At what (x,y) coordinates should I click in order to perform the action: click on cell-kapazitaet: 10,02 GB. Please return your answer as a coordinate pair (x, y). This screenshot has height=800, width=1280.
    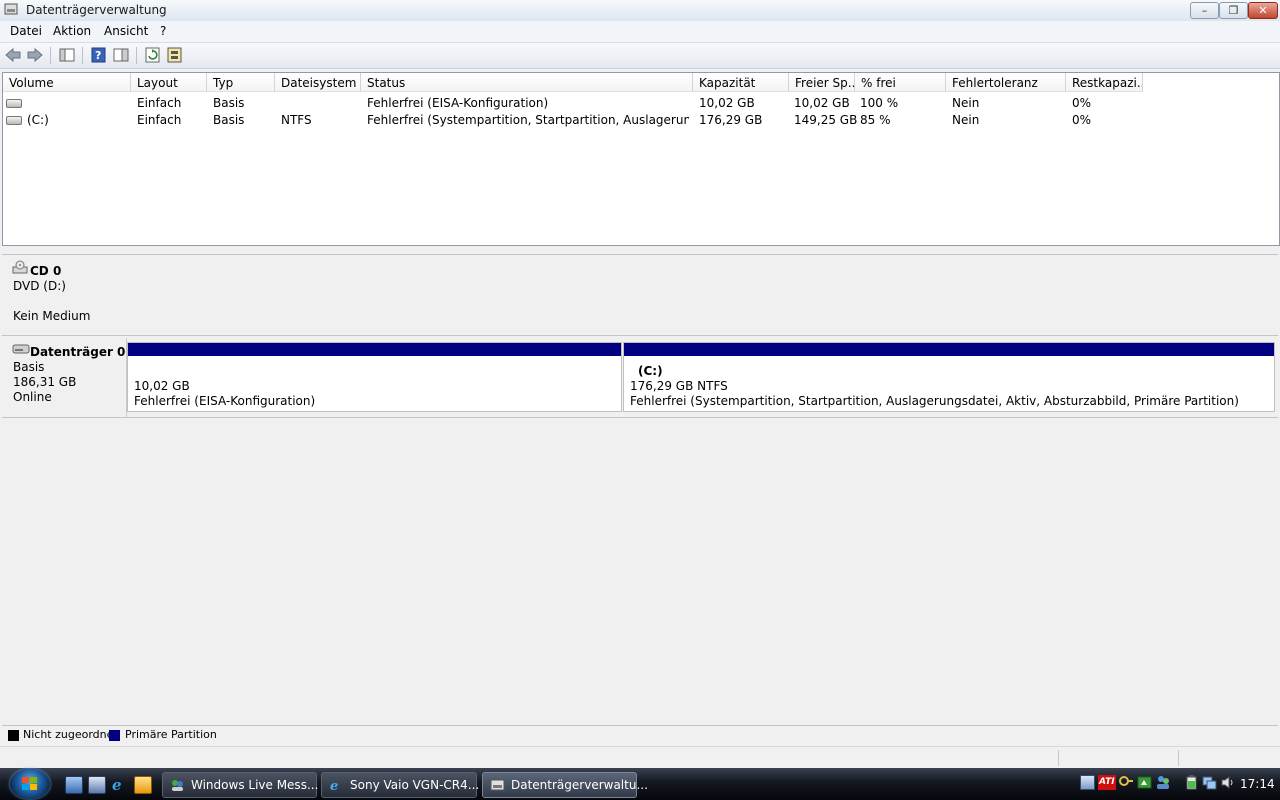
    Looking at the image, I should click on (727, 103).